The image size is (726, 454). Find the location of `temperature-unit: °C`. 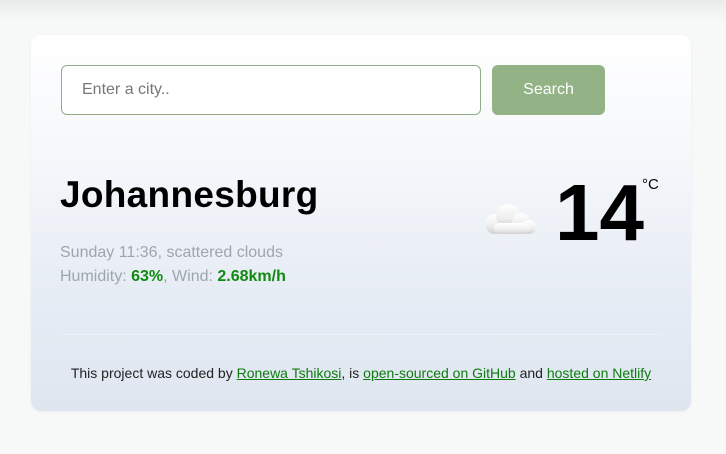

temperature-unit: °C is located at coordinates (650, 184).